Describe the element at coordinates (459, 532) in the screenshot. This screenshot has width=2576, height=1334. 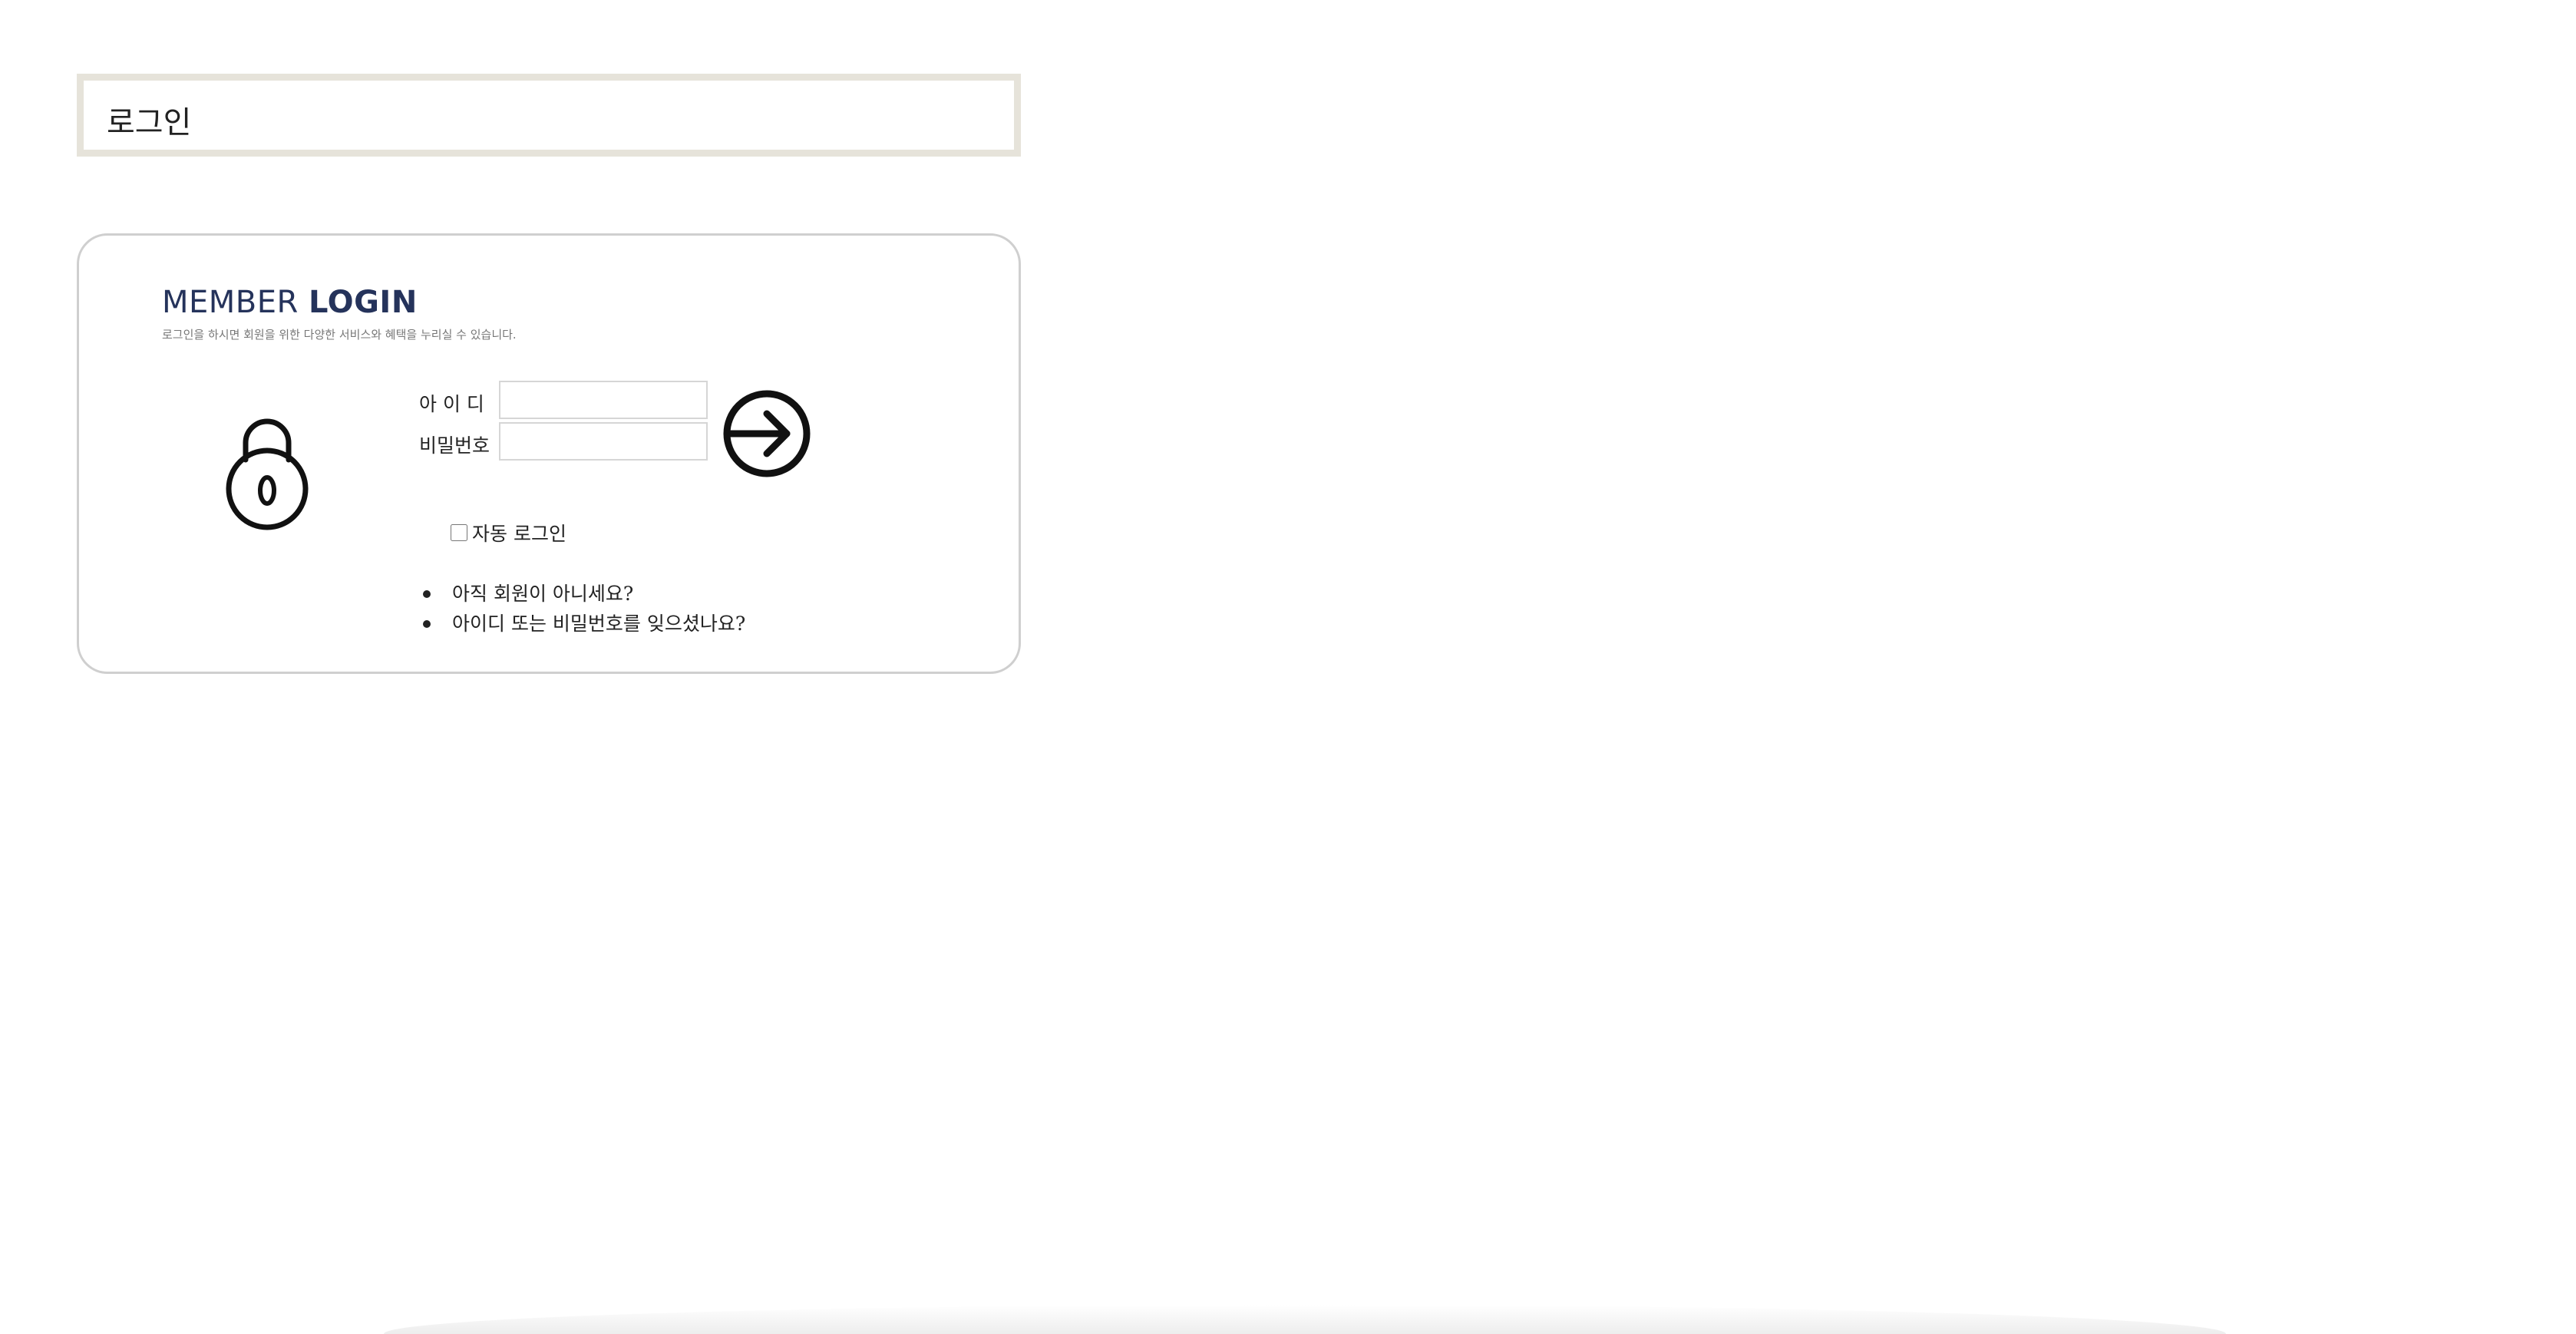
I see `auto-login-checkbox` at that location.